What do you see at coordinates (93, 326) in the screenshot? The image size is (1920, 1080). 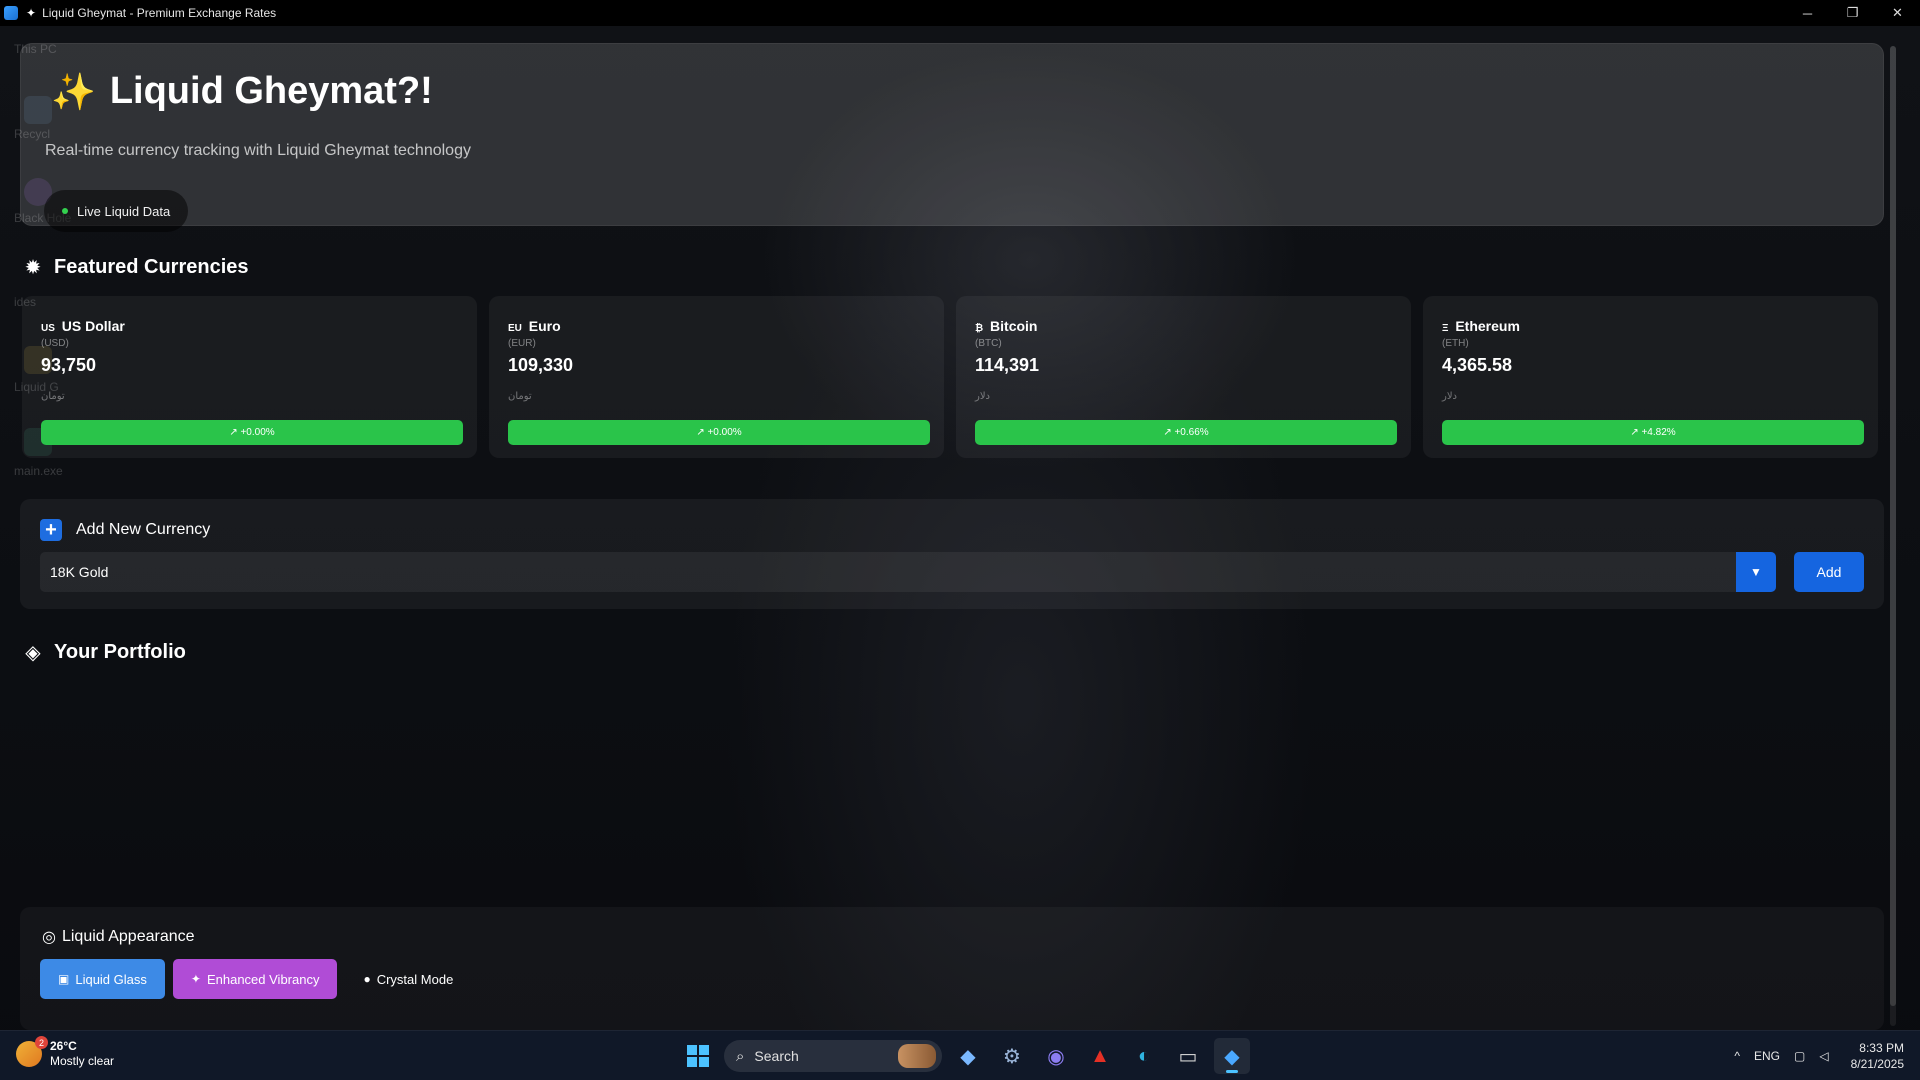 I see `currency-name-text: US Dollar` at bounding box center [93, 326].